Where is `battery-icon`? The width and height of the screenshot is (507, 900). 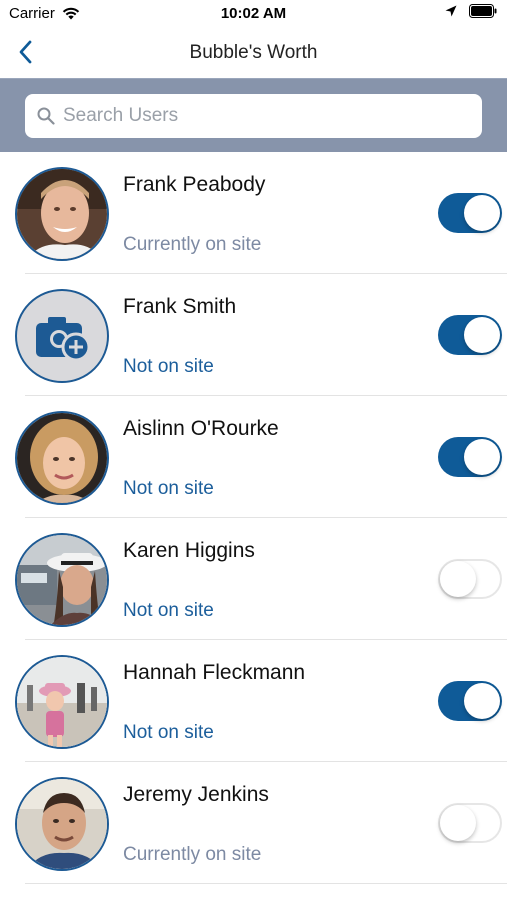 battery-icon is located at coordinates (483, 11).